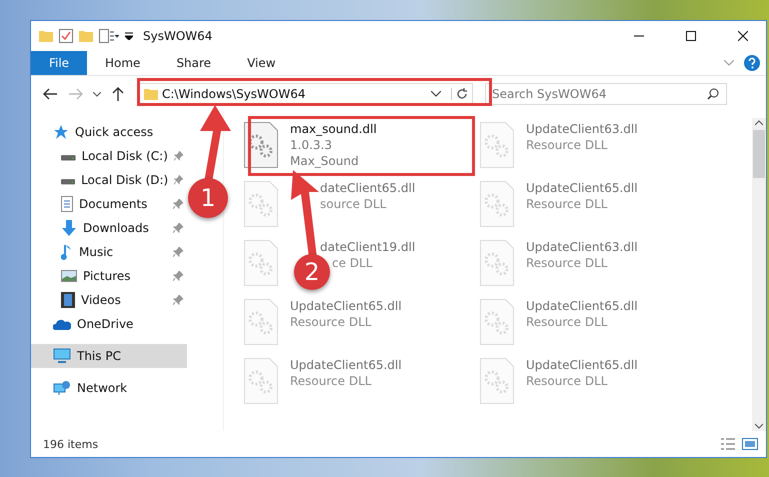 This screenshot has width=769, height=477. What do you see at coordinates (67, 204) in the screenshot?
I see `document-icon` at bounding box center [67, 204].